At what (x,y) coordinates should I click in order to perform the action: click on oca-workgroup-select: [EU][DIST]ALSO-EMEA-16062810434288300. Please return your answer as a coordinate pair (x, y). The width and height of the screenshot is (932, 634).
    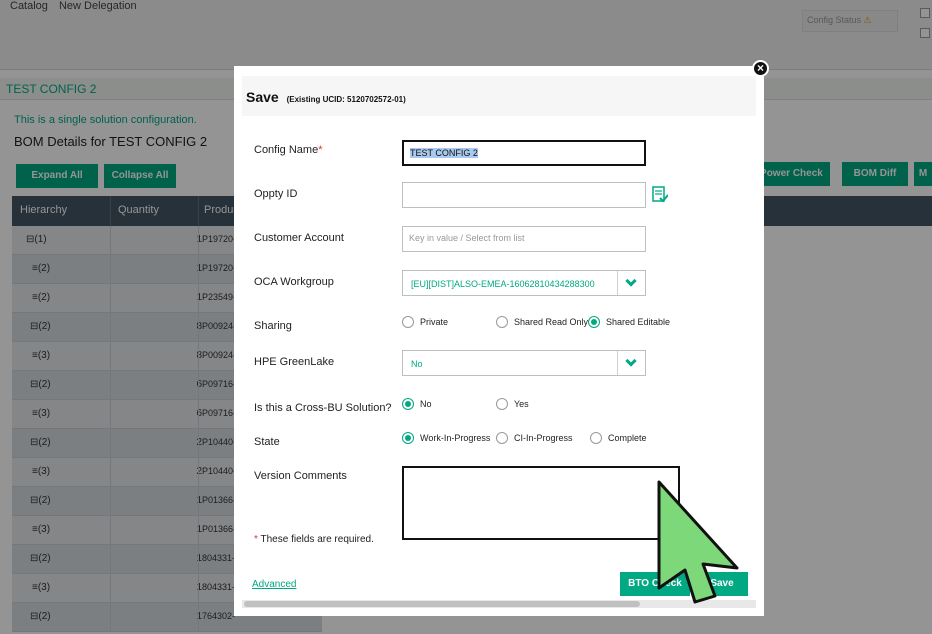
    Looking at the image, I should click on (524, 283).